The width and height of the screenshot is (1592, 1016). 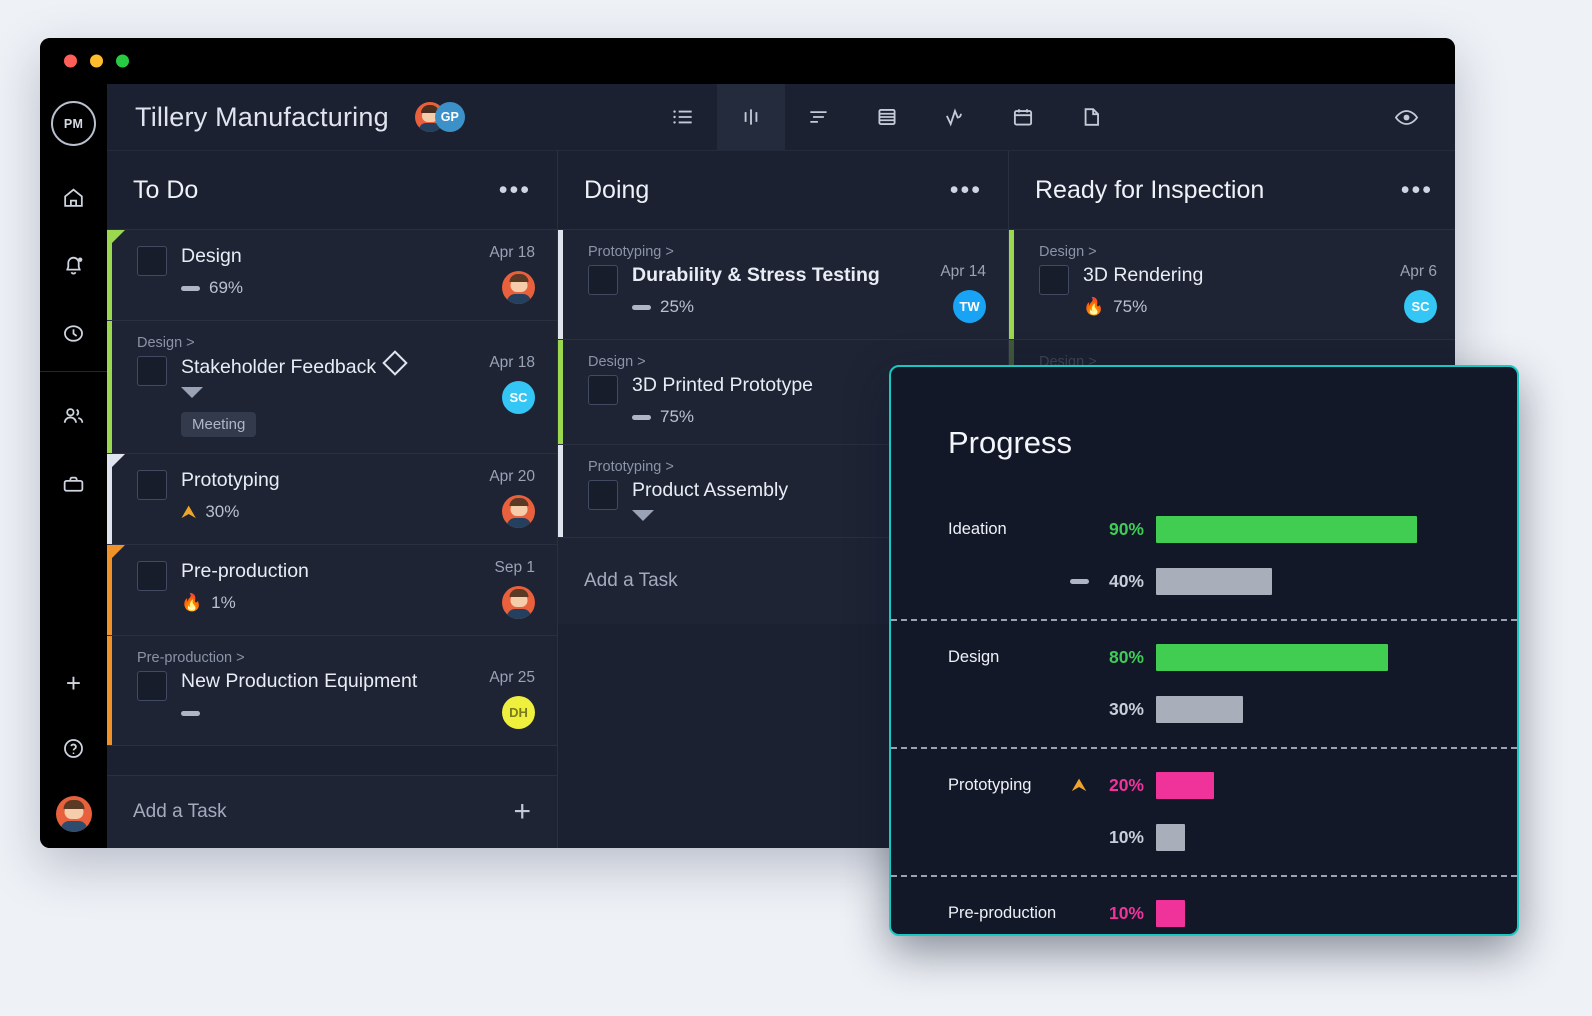 What do you see at coordinates (332, 590) in the screenshot?
I see `task-card: Pre-production 🔥 1% Sep 1` at bounding box center [332, 590].